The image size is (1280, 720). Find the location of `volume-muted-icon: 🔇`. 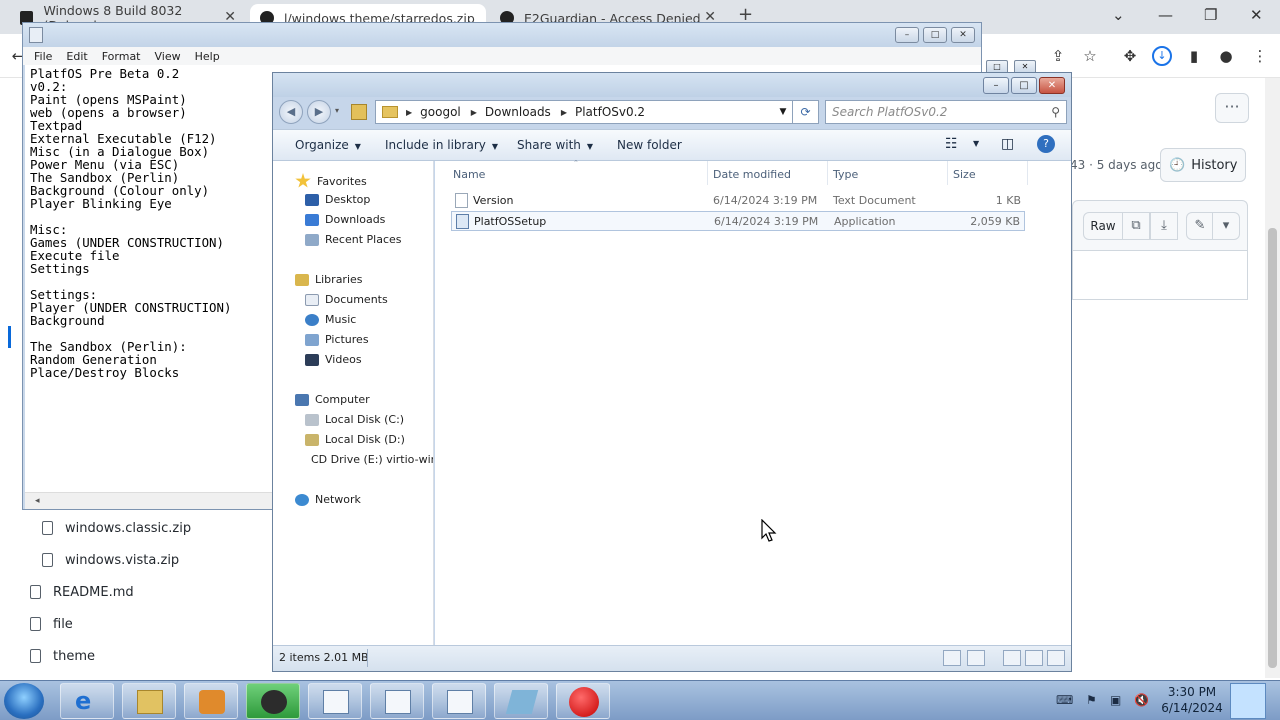

volume-muted-icon: 🔇 is located at coordinates (1141, 700).